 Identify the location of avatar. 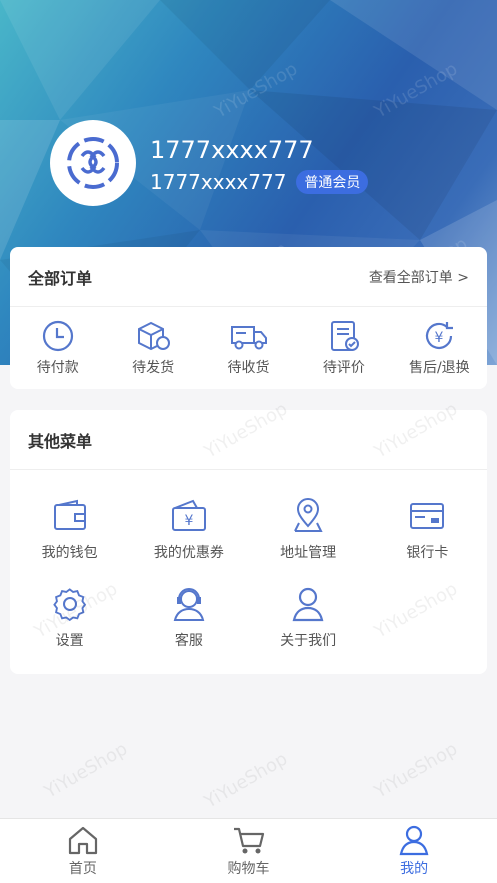
(93, 163).